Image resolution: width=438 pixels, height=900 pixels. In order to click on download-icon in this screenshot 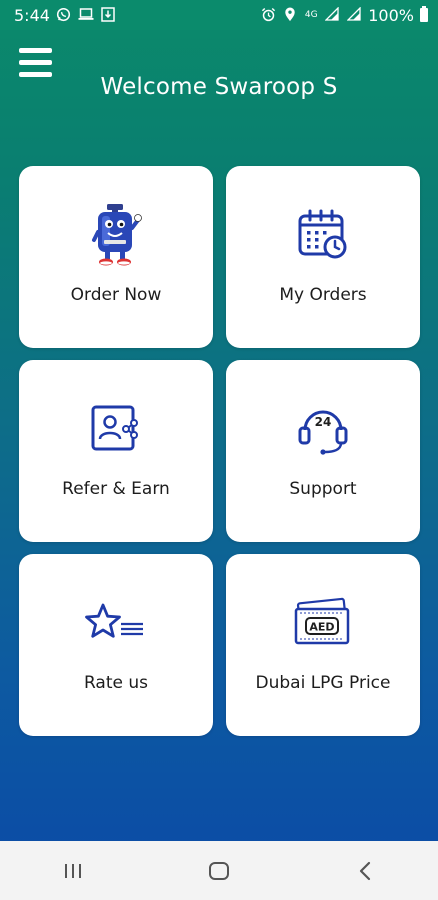, I will do `click(108, 15)`.